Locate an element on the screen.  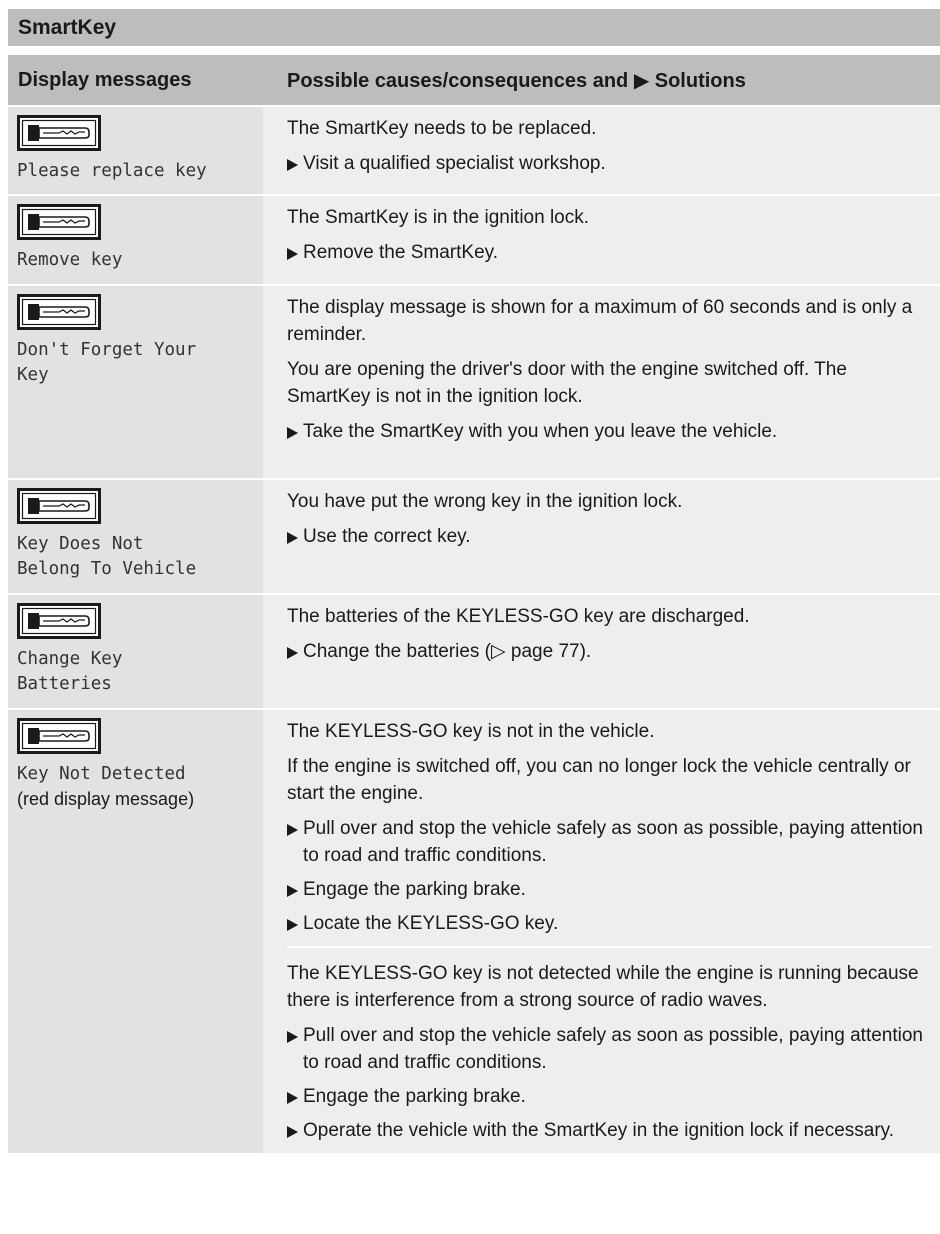
solution-step: Locate the KEYLESS-GO key. is located at coordinates (609, 923).